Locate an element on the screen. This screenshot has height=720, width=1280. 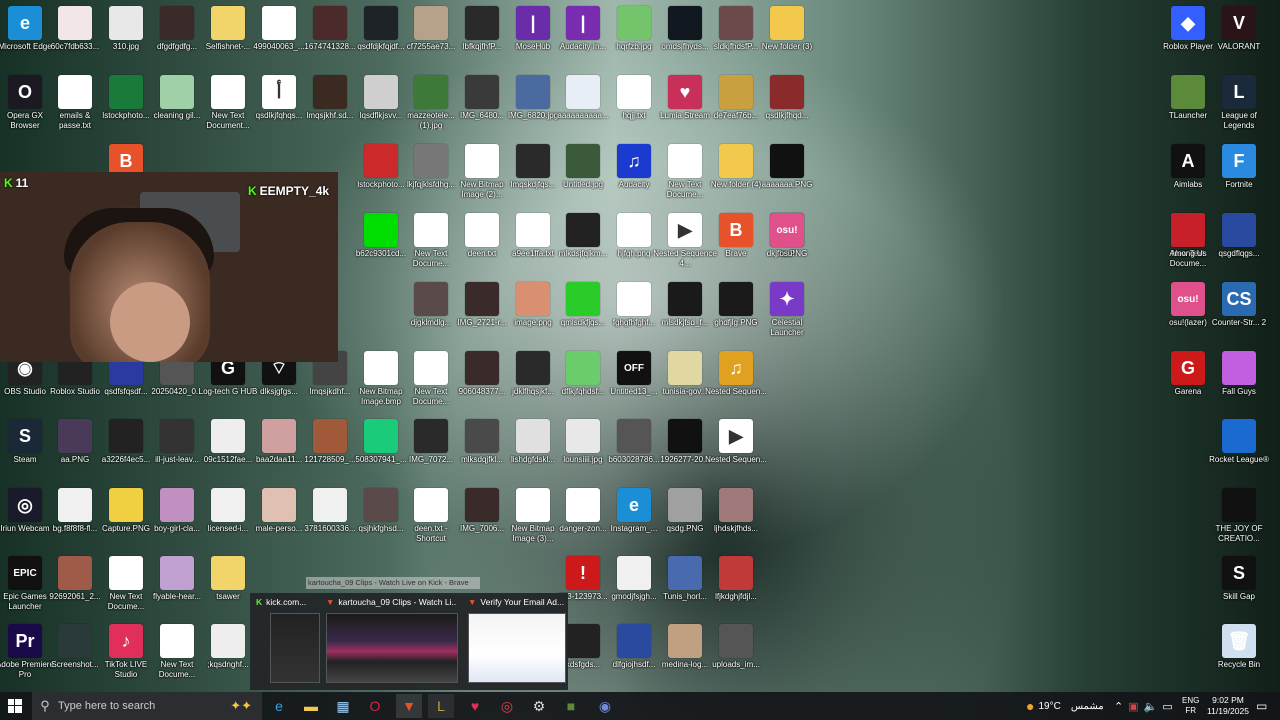
desktop-icon: 🗑 Recycle Bin is located at coordinates (1239, 645).